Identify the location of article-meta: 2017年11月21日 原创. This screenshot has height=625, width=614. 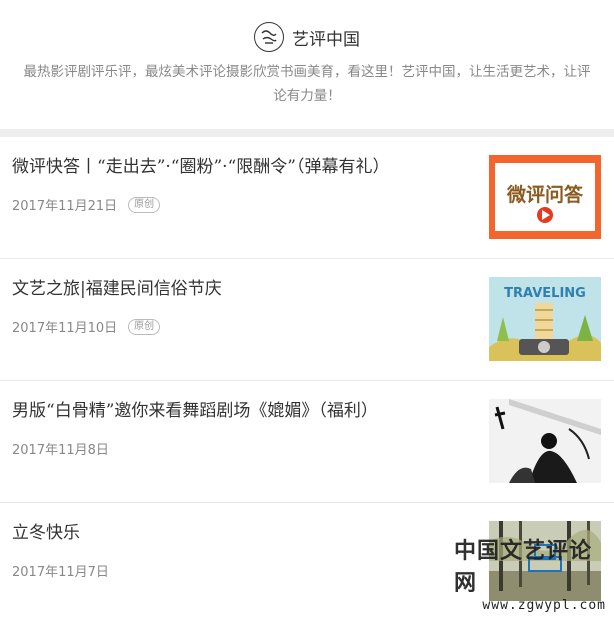
(86, 204).